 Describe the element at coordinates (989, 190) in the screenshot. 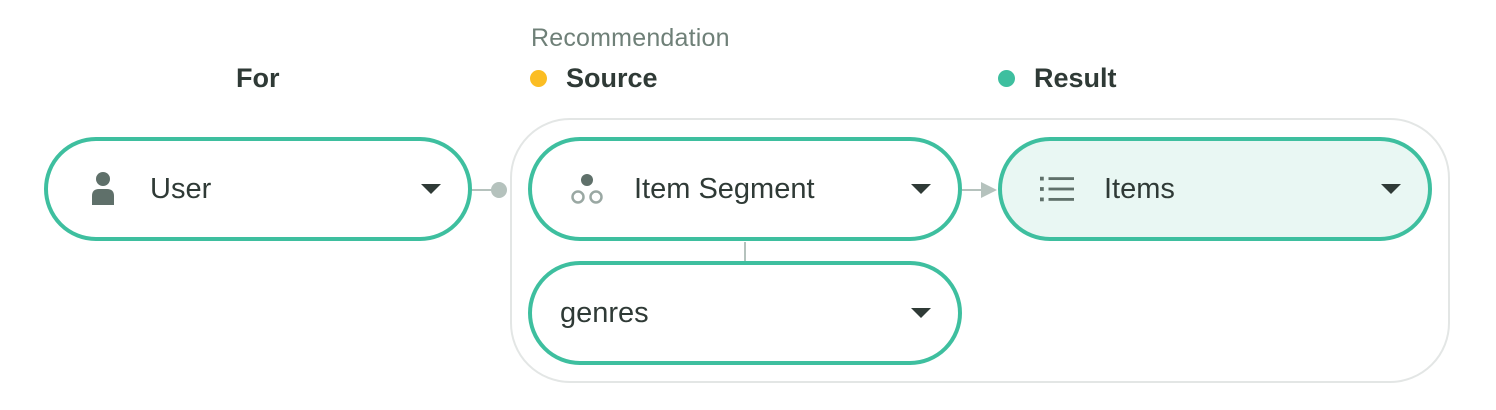

I see `connector-arrow-icon` at that location.